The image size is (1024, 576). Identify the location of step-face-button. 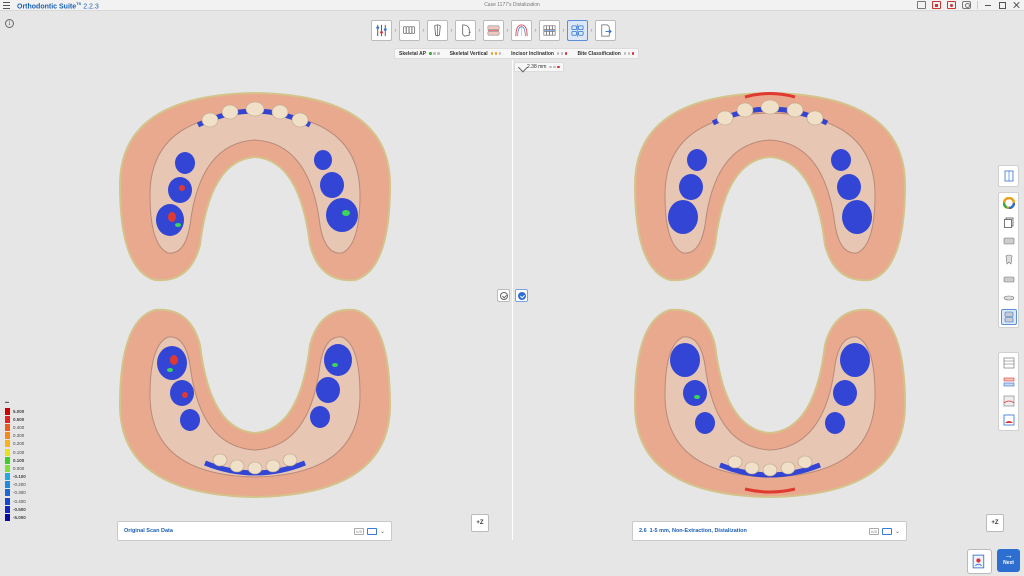
(465, 30).